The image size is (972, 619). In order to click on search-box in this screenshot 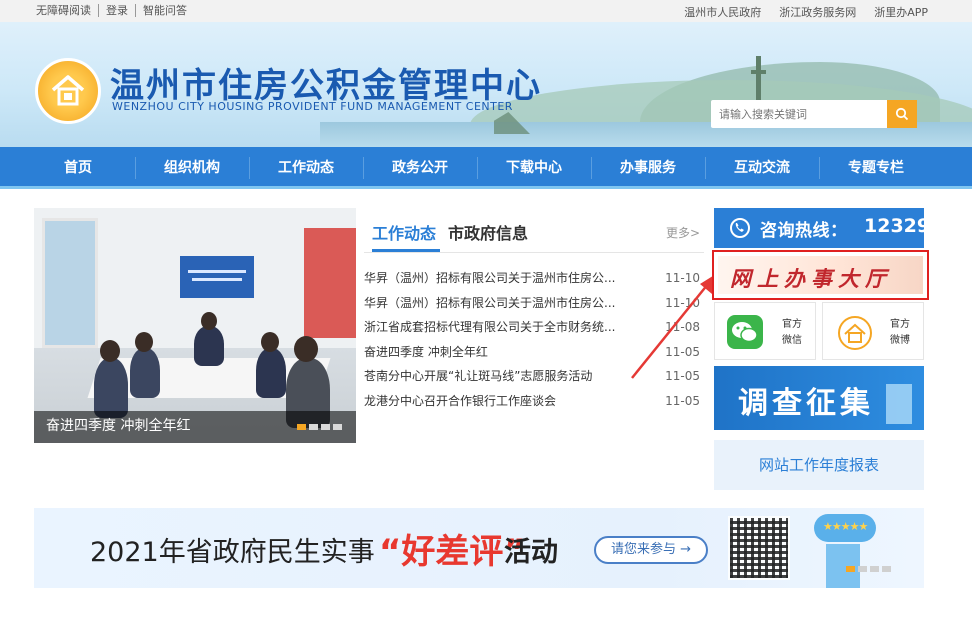, I will do `click(814, 114)`.